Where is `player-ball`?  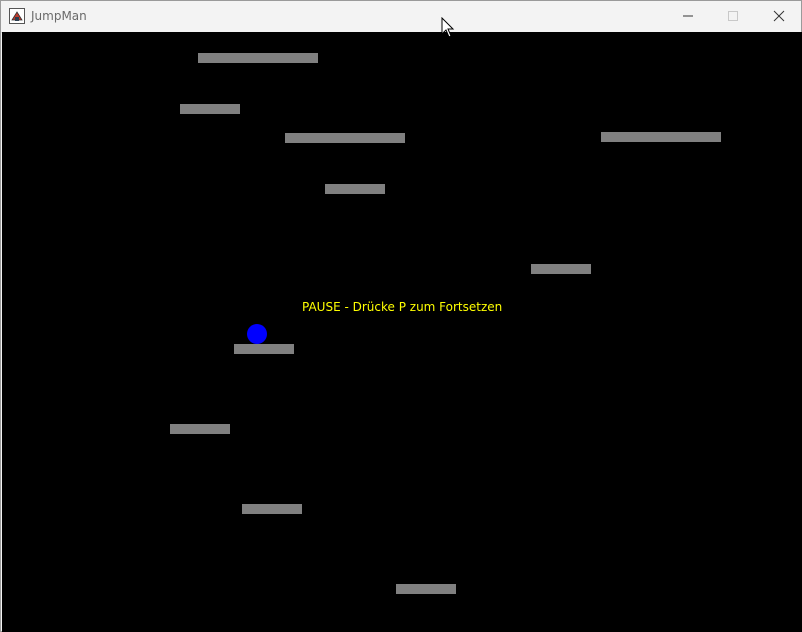 player-ball is located at coordinates (257, 334).